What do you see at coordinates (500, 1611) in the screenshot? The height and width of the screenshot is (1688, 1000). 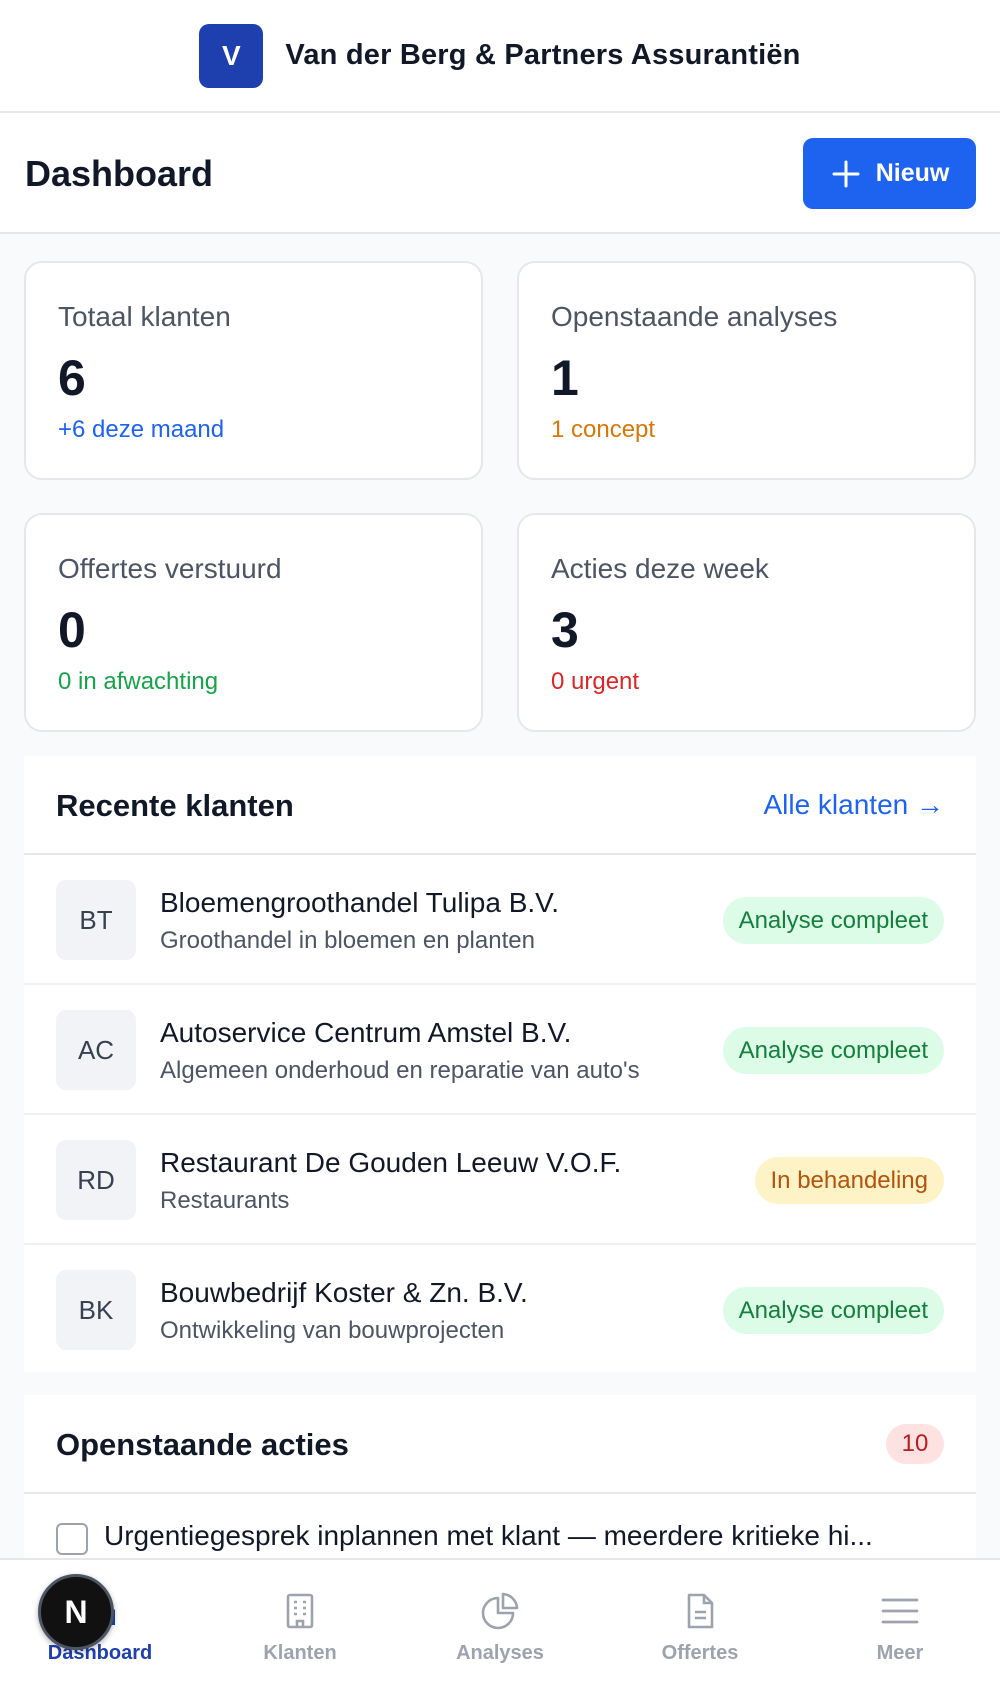 I see `pie-chart-icon` at bounding box center [500, 1611].